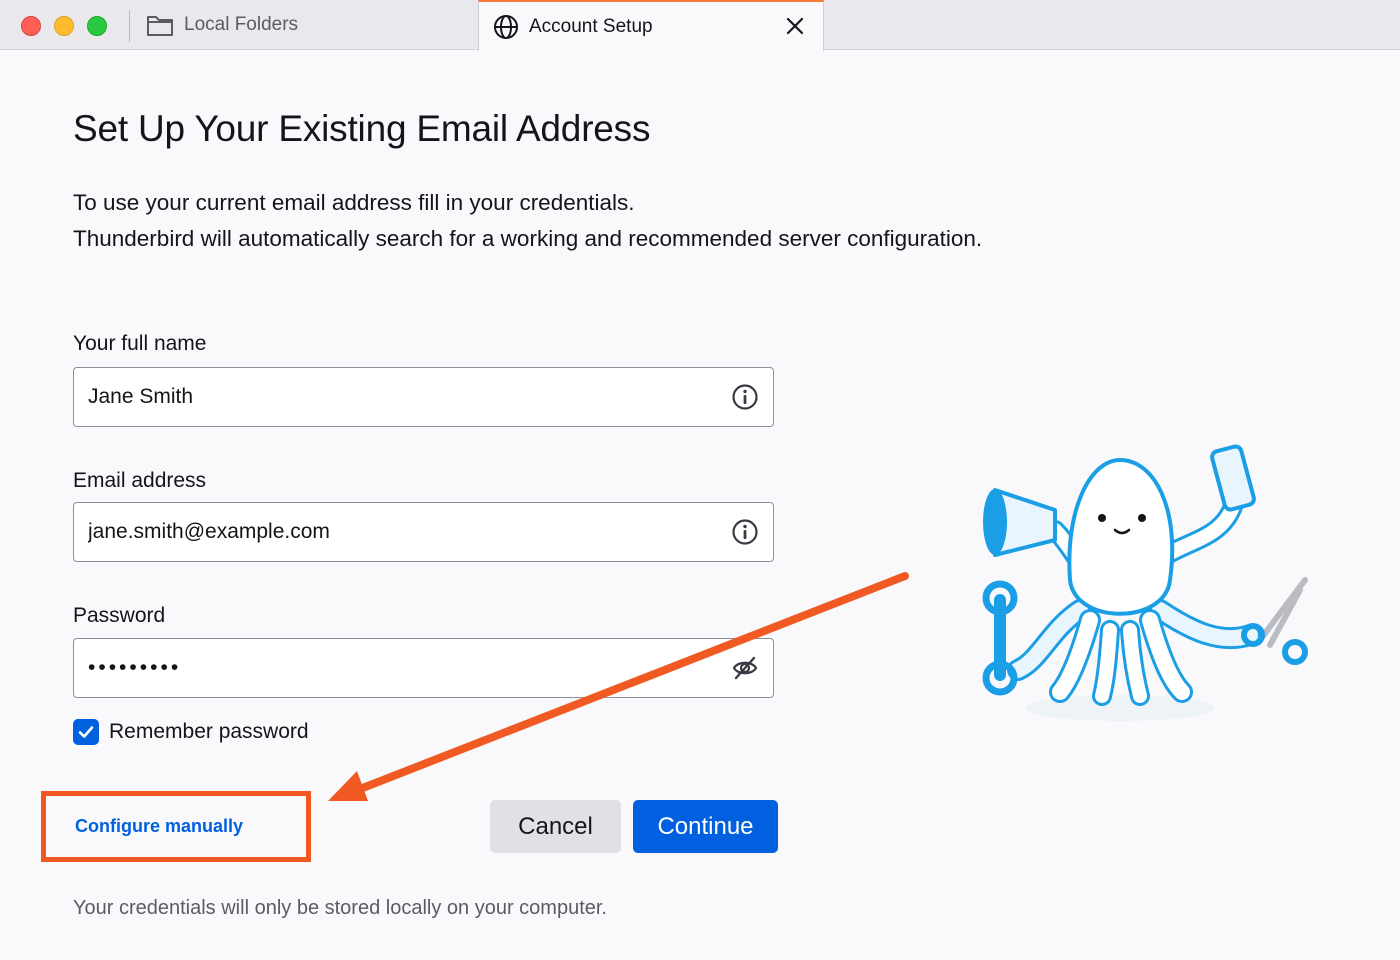 Image resolution: width=1400 pixels, height=960 pixels. I want to click on close-icon, so click(795, 26).